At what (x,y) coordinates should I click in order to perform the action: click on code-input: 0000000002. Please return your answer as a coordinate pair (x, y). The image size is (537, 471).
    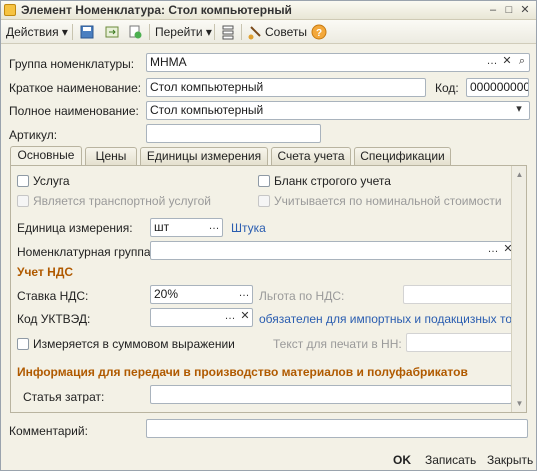
    Looking at the image, I should click on (497, 87).